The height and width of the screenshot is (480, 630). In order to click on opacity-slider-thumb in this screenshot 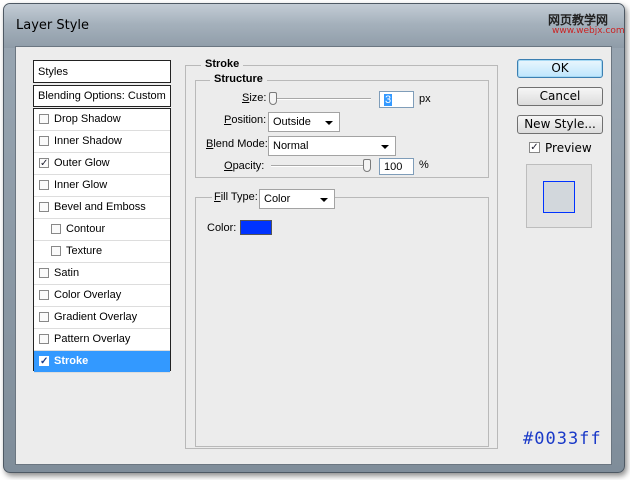, I will do `click(367, 165)`.